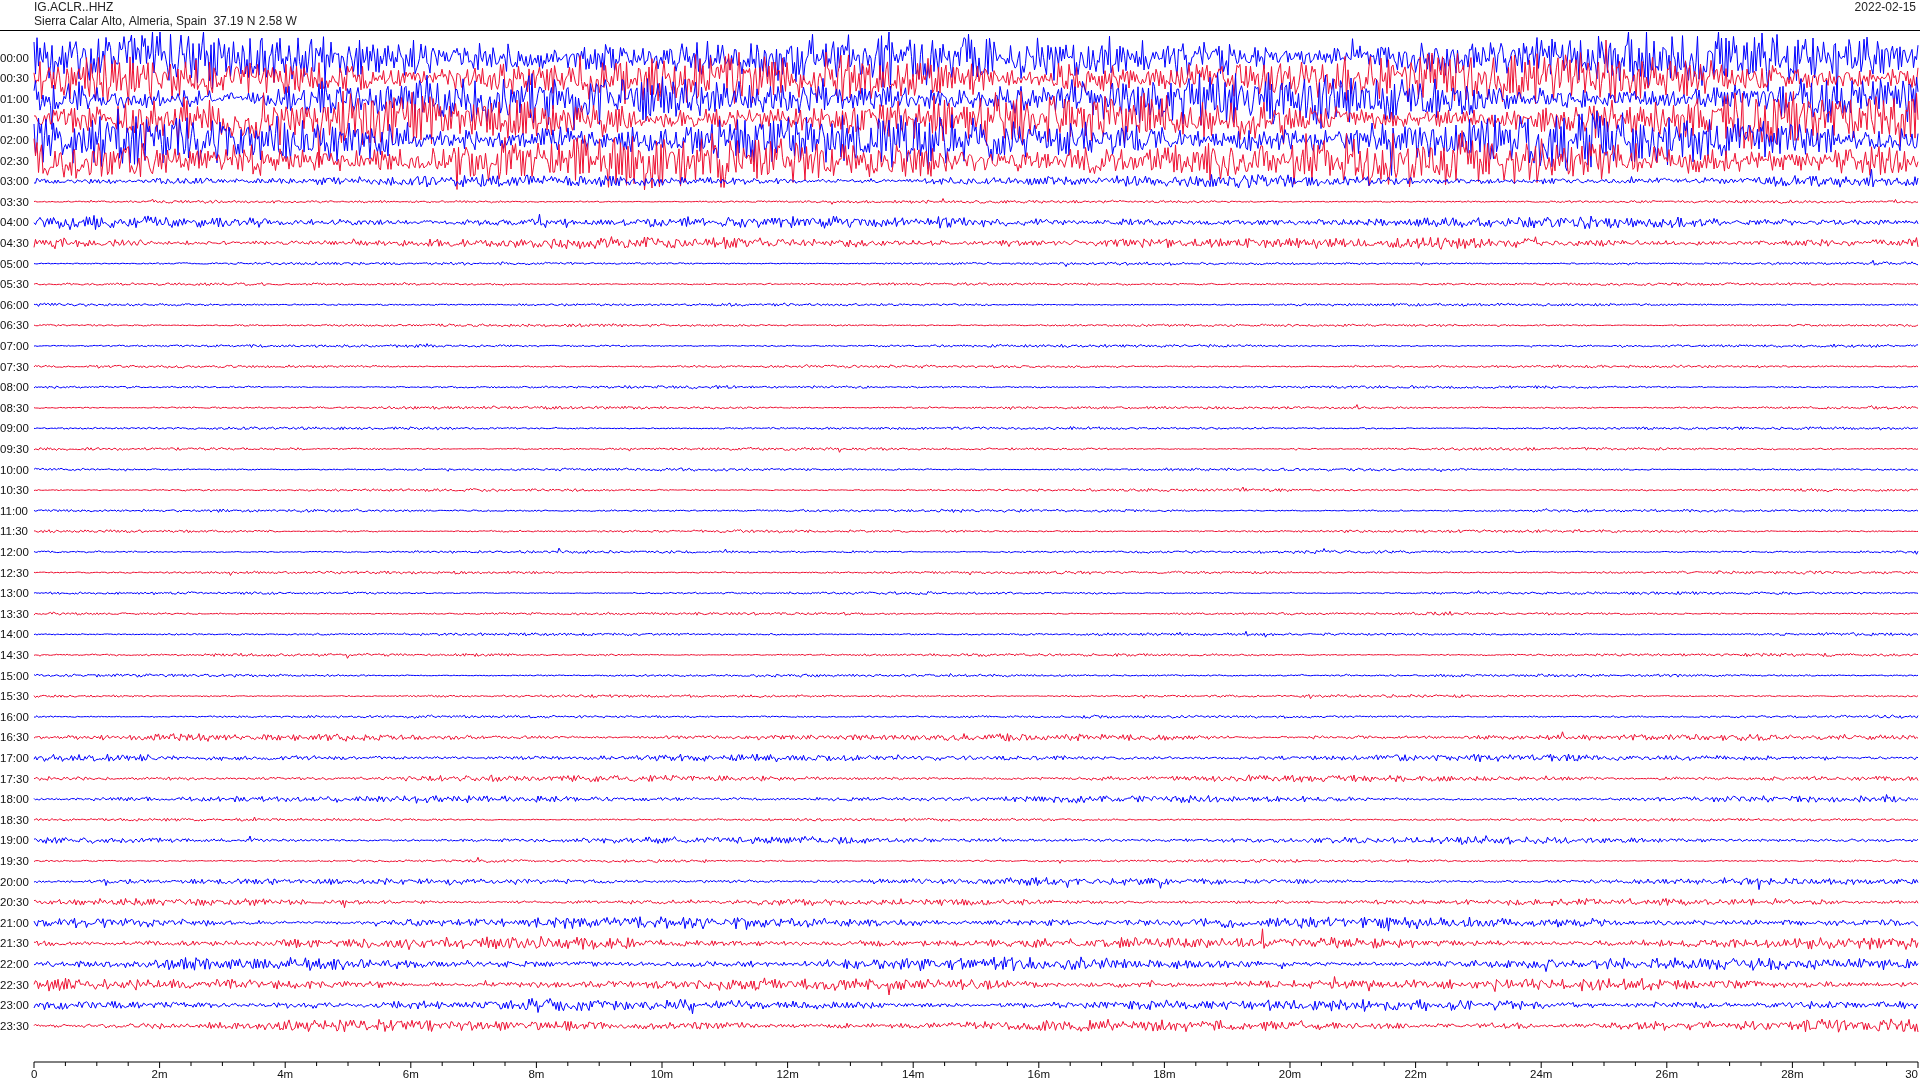 This screenshot has width=1920, height=1080. Describe the element at coordinates (14, 799) in the screenshot. I see `hour-label: 18:00` at that location.